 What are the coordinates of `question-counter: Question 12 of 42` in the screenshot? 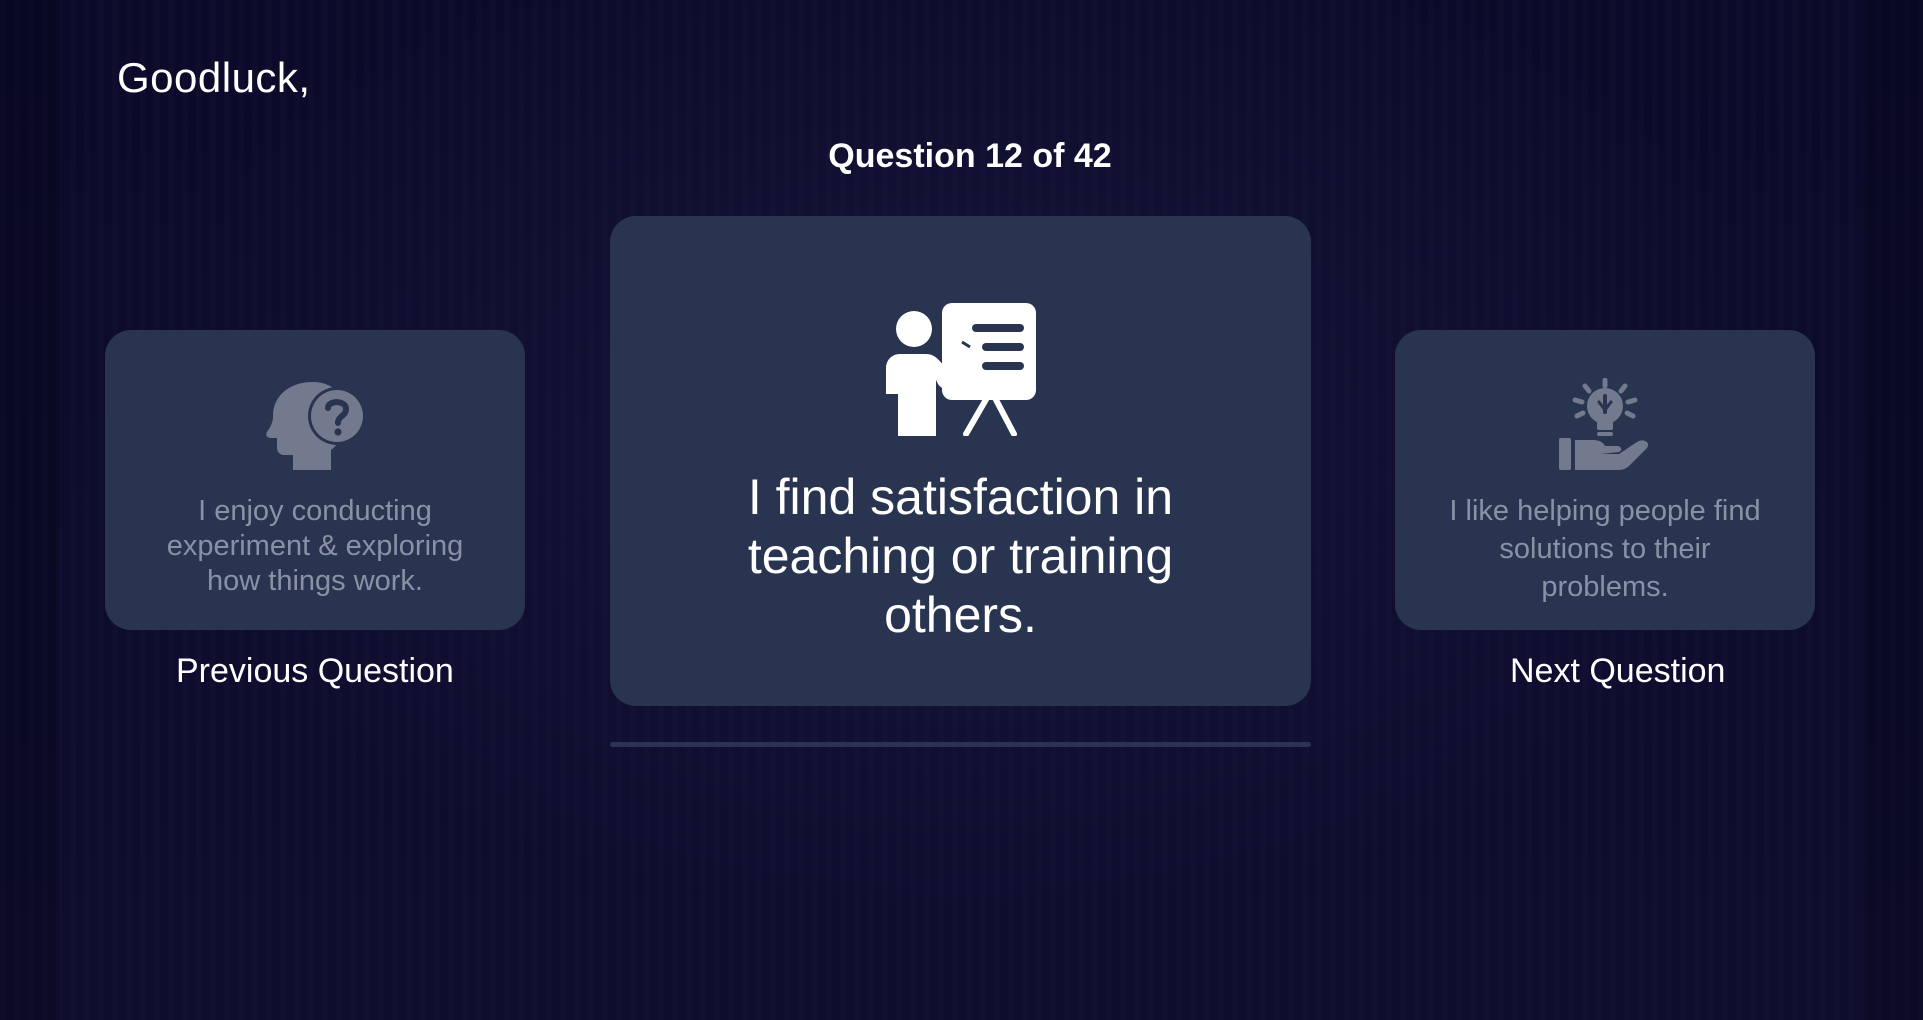 It's located at (970, 156).